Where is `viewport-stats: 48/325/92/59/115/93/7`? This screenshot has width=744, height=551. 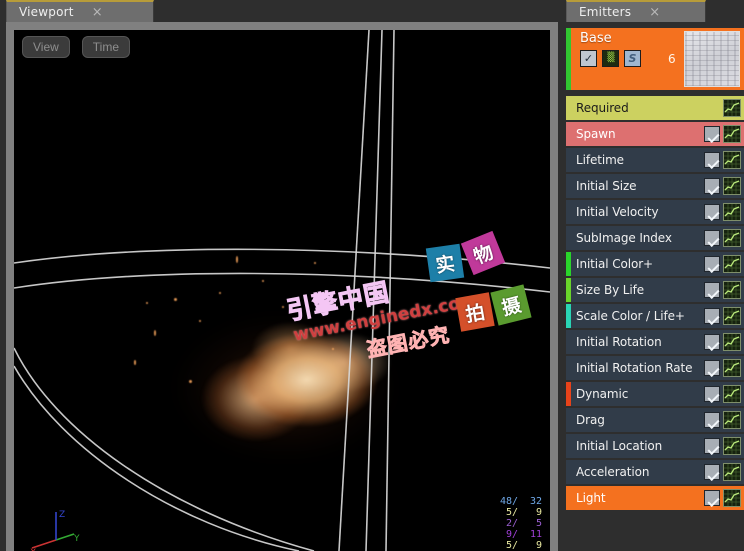 viewport-stats: 48/325/92/59/115/93/7 is located at coordinates (521, 523).